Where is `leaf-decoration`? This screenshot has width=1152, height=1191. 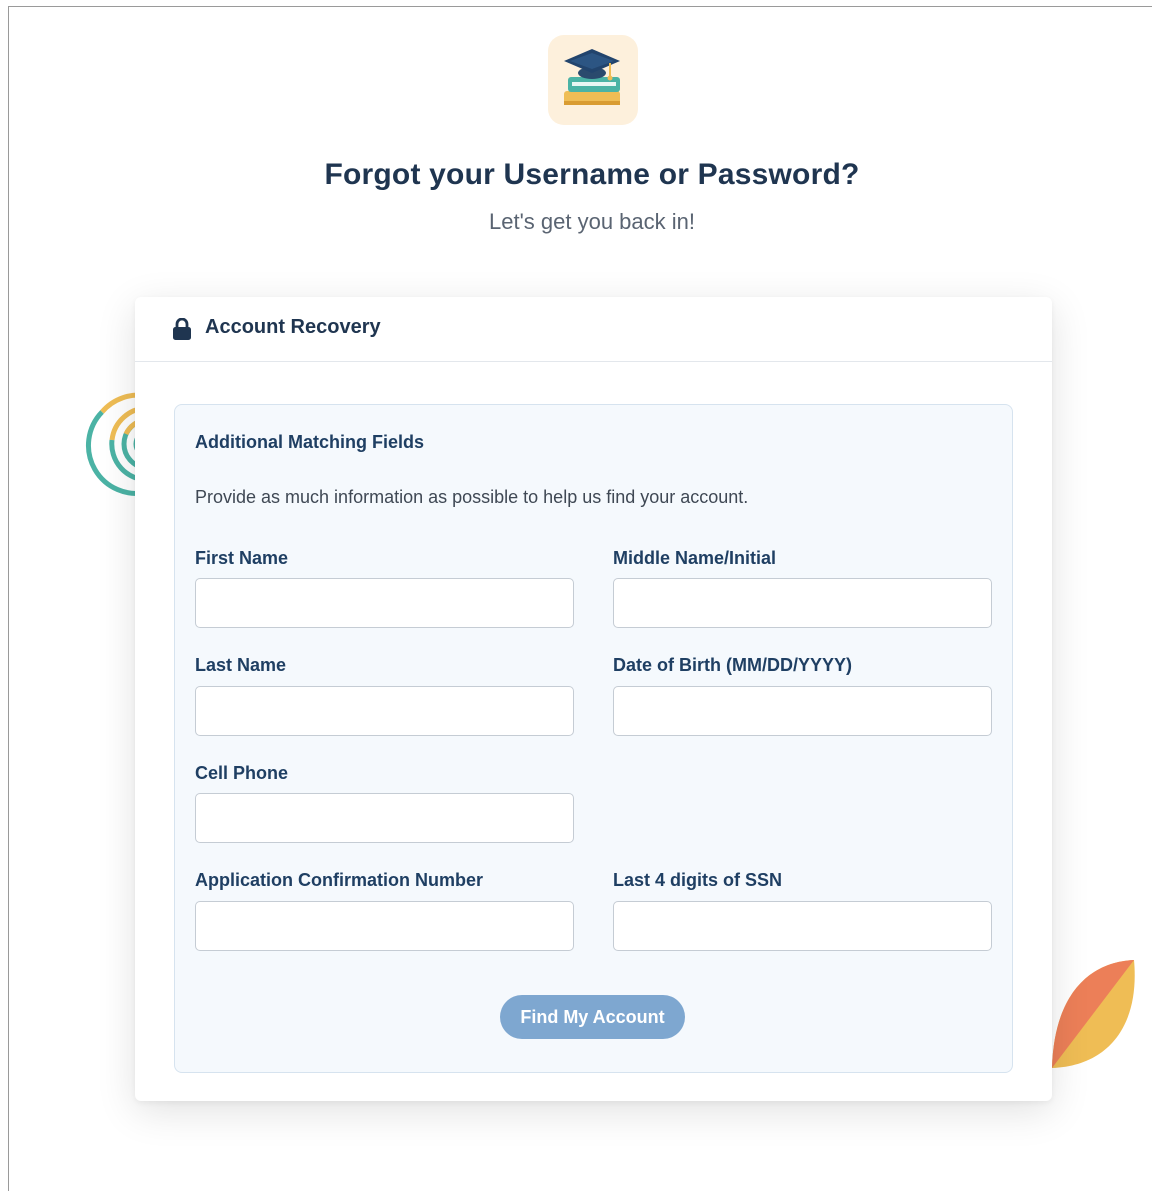
leaf-decoration is located at coordinates (1093, 1014).